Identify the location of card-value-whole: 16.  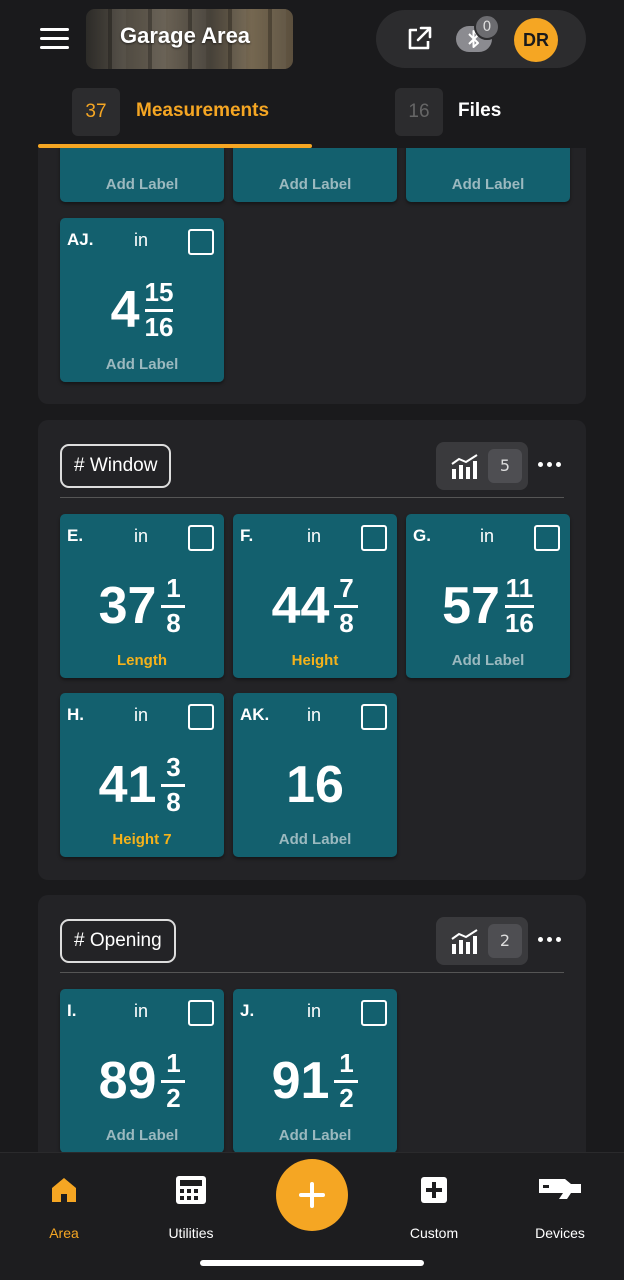
(315, 785).